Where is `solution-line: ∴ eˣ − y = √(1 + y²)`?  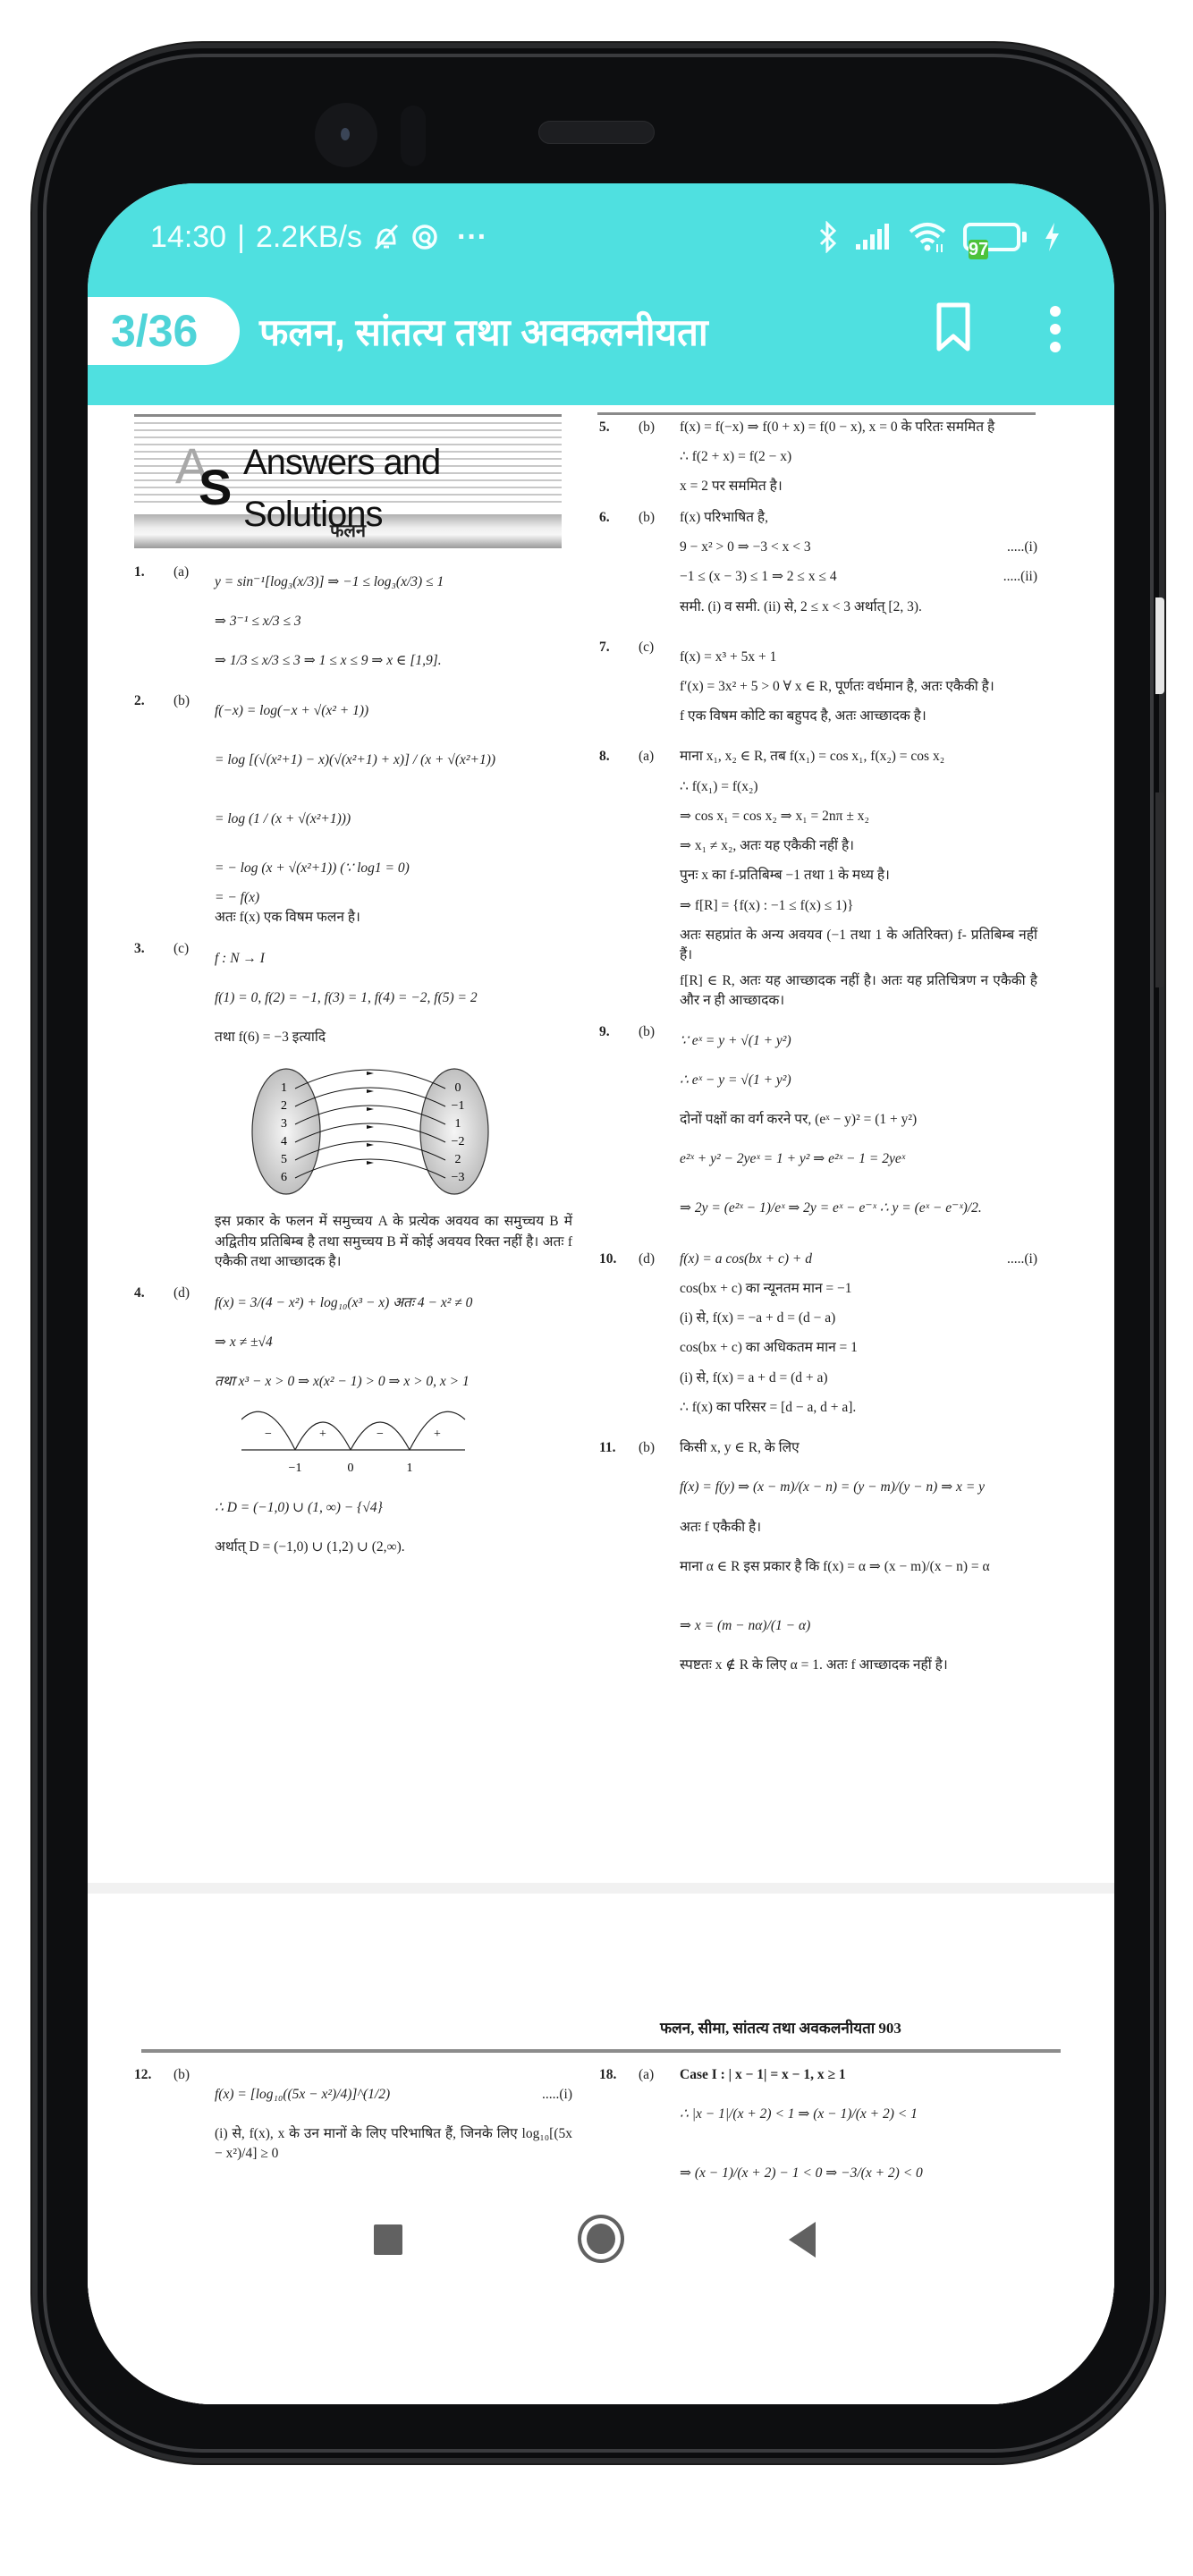 solution-line: ∴ eˣ − y = √(1 + y²) is located at coordinates (735, 1080).